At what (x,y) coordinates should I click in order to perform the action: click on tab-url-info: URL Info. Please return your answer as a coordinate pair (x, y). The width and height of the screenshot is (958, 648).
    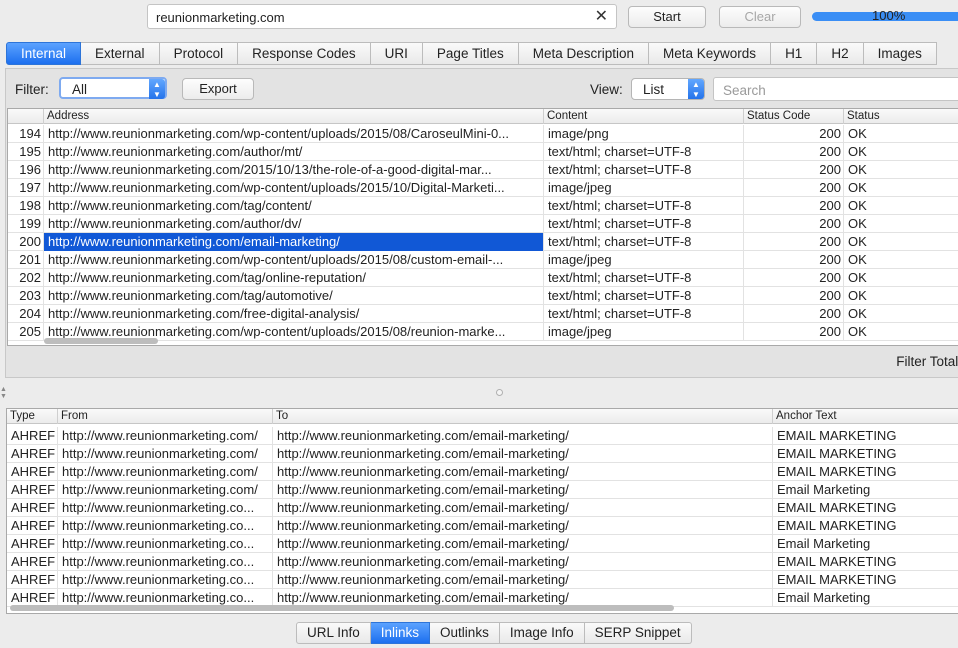
    Looking at the image, I should click on (333, 633).